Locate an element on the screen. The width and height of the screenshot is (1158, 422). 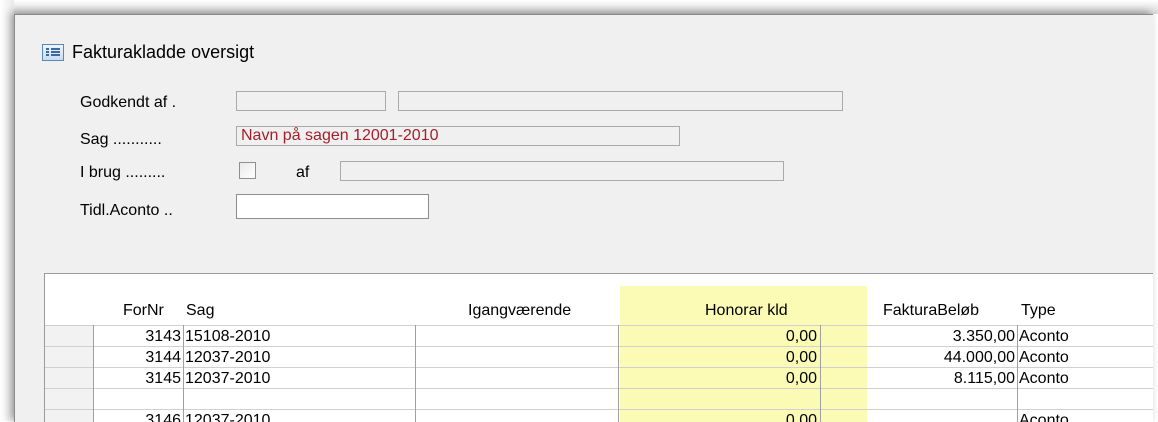
ibrug-af-field is located at coordinates (562, 171).